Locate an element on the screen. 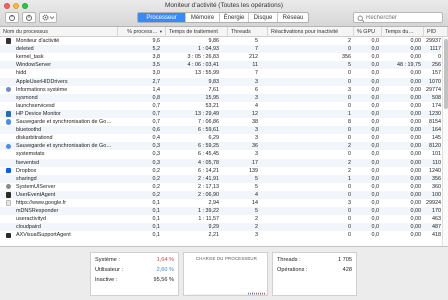 This screenshot has width=448, height=300. column-header-idle-wakeups: Réactivations pour inactivité is located at coordinates (311, 32).